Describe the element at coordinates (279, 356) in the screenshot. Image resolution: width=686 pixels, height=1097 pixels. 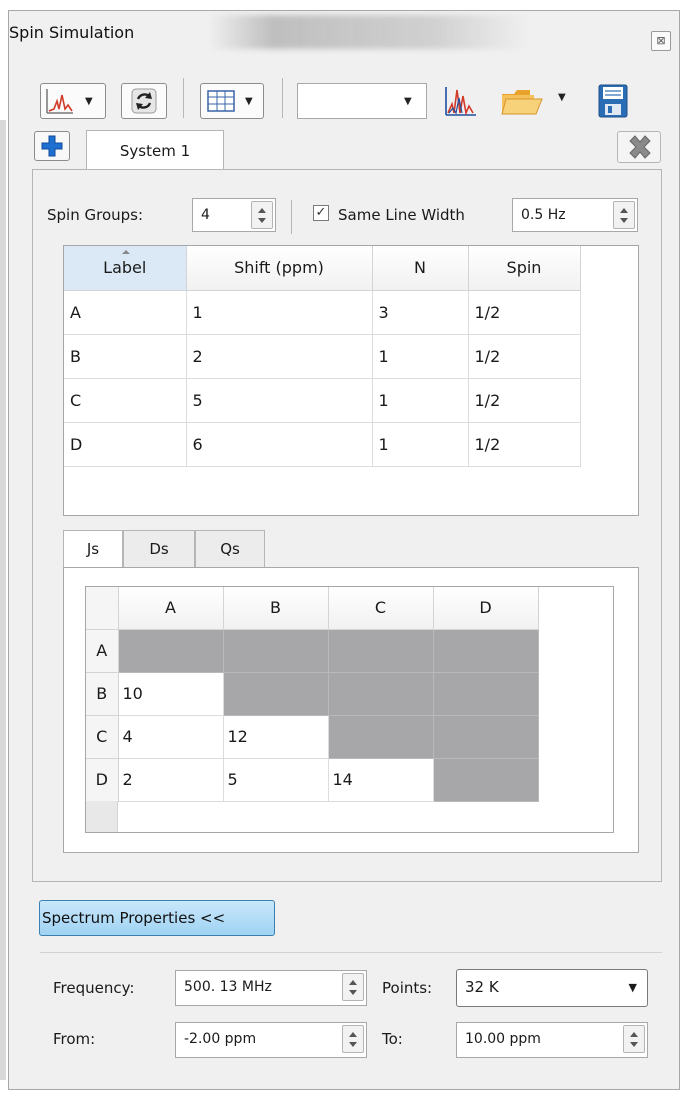
I see `cell-shift: 2` at that location.